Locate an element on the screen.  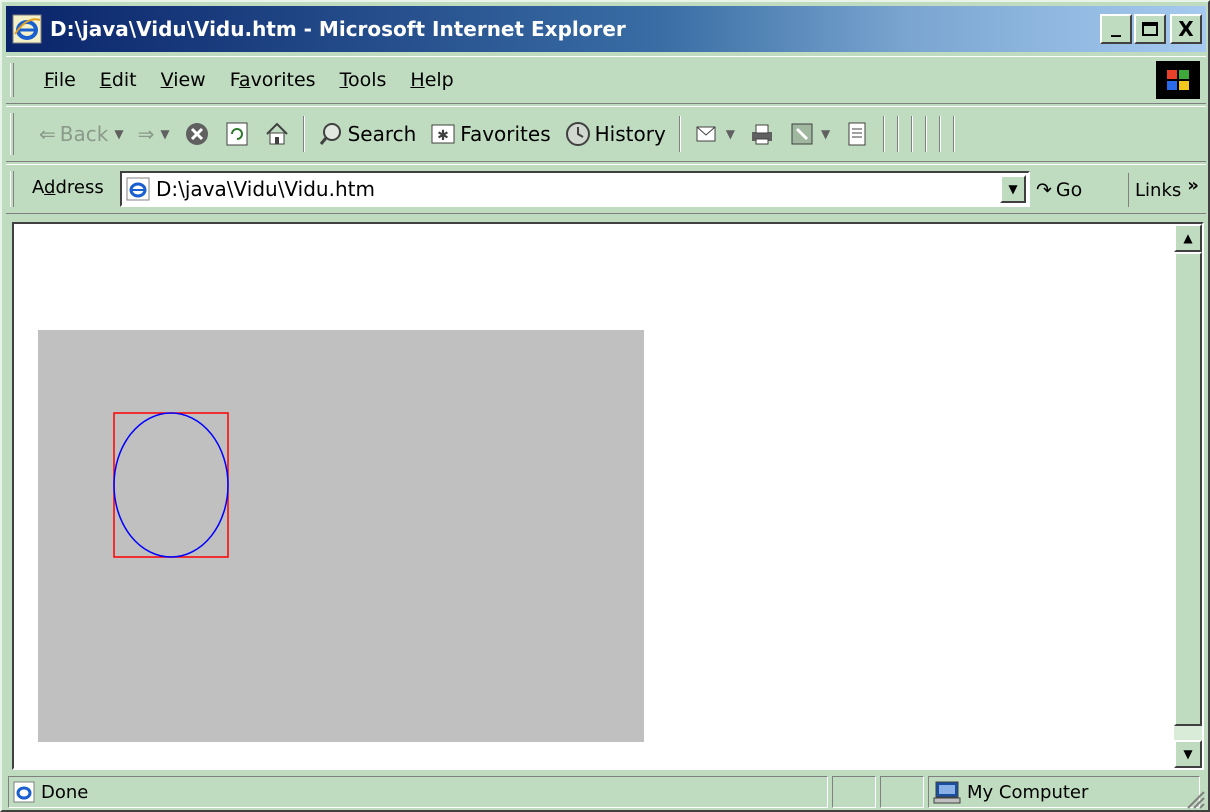
scroll-up-button: ▲ is located at coordinates (1188, 238).